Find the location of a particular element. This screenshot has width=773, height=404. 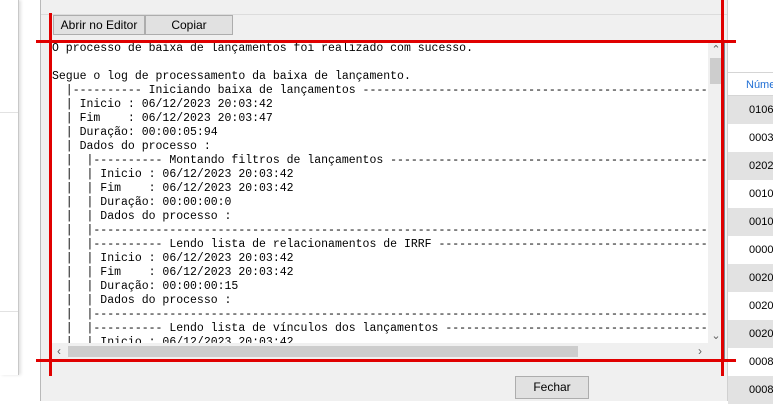

annotation-line-top is located at coordinates (386, 41).